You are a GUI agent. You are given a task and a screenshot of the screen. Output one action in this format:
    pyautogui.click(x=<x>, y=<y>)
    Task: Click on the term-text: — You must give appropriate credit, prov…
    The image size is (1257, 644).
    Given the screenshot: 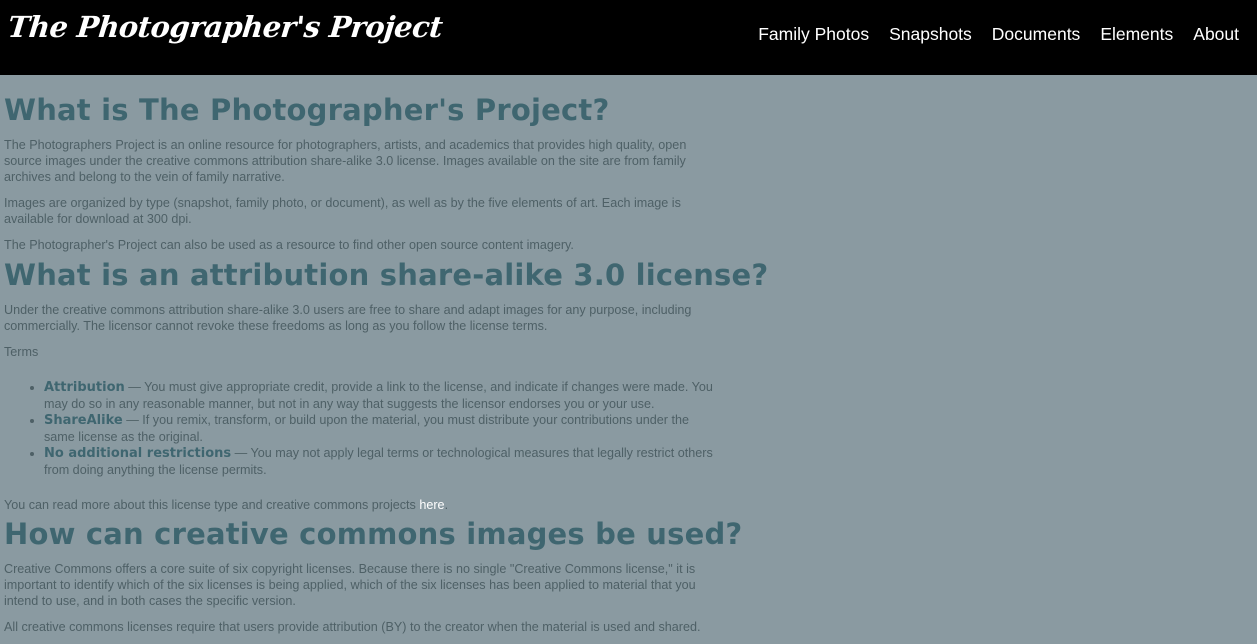 What is the action you would take?
    pyautogui.click(x=378, y=395)
    